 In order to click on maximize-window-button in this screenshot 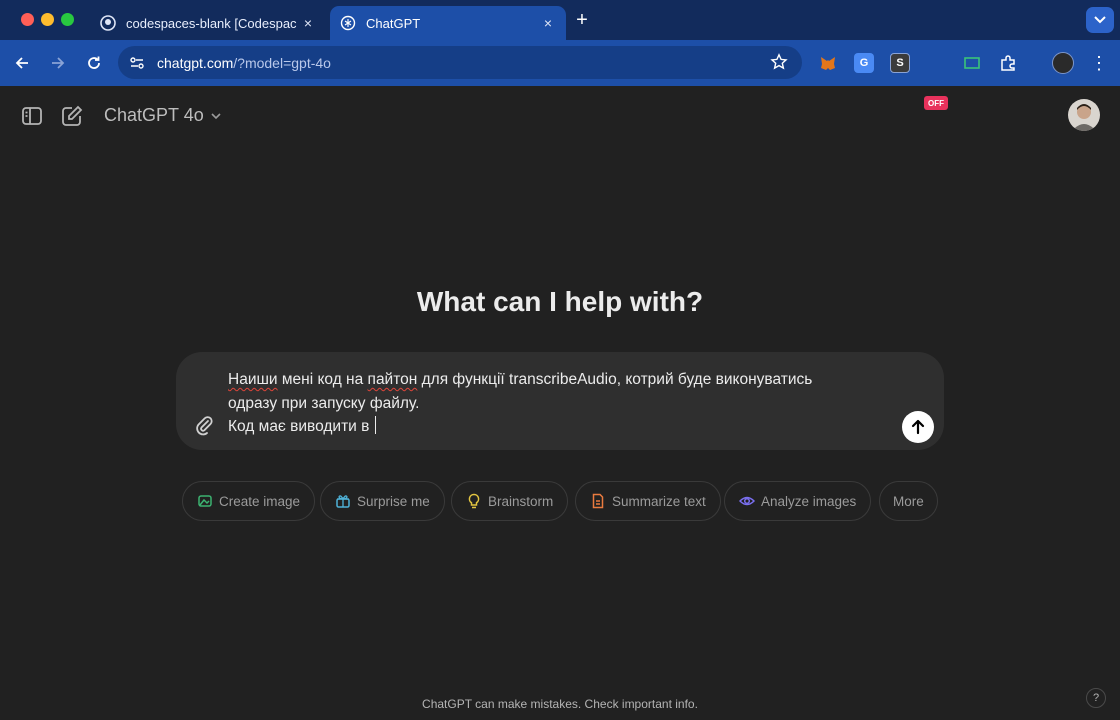, I will do `click(67, 19)`.